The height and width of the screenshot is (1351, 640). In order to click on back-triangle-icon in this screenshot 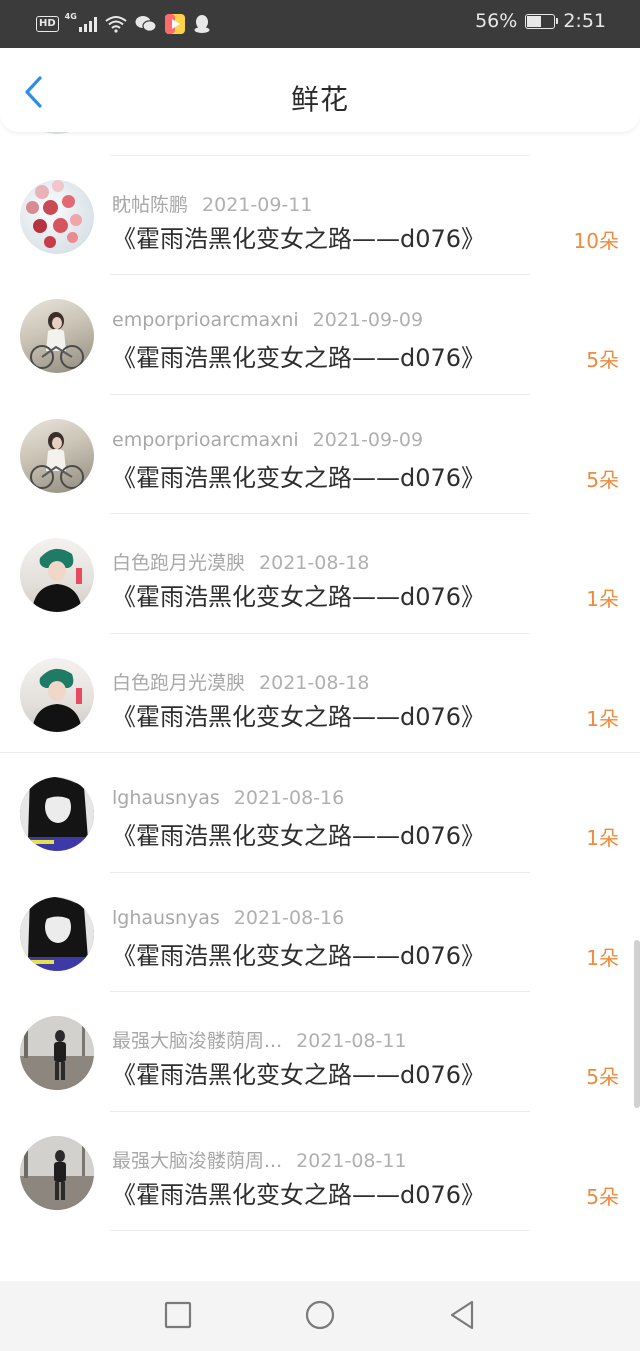, I will do `click(462, 1315)`.